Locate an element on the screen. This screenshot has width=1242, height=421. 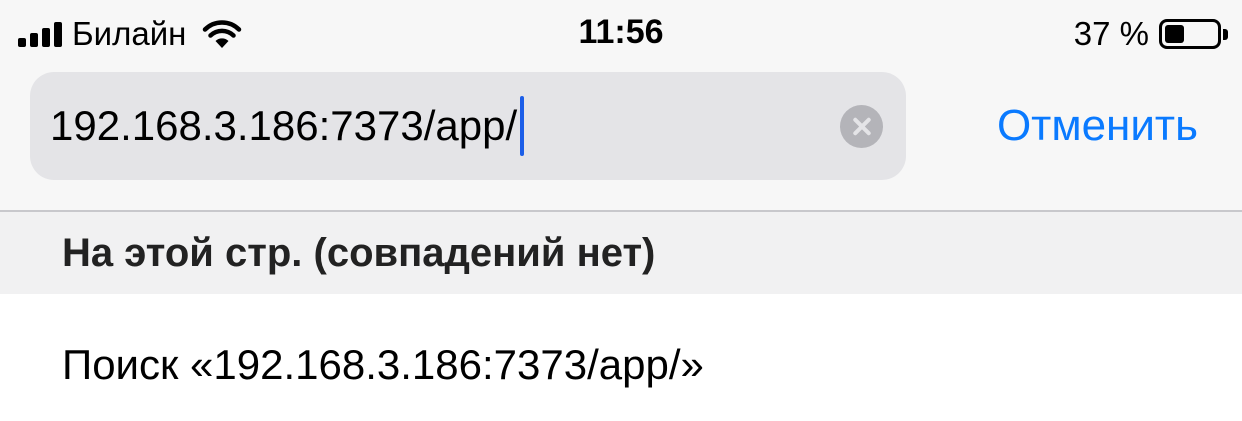
battery-percent: 37 % is located at coordinates (1111, 33).